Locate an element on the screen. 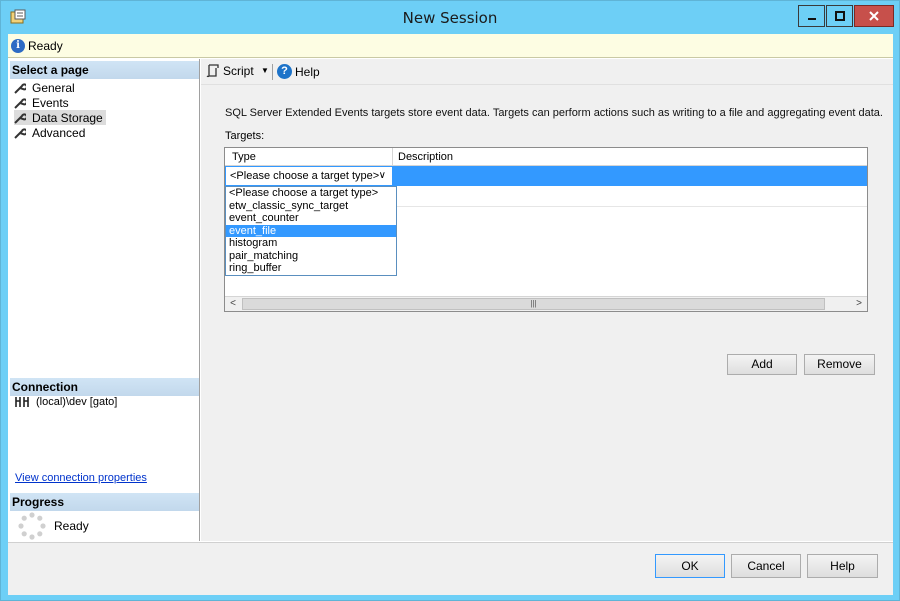 The image size is (900, 601). page-label: Data Storage is located at coordinates (67, 117).